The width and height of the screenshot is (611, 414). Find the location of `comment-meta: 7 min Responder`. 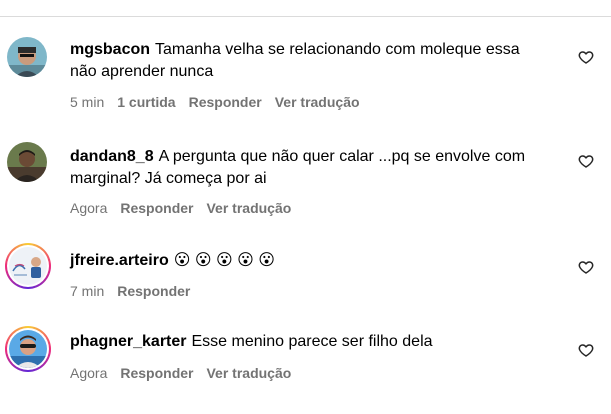

comment-meta: 7 min Responder is located at coordinates (136, 291).